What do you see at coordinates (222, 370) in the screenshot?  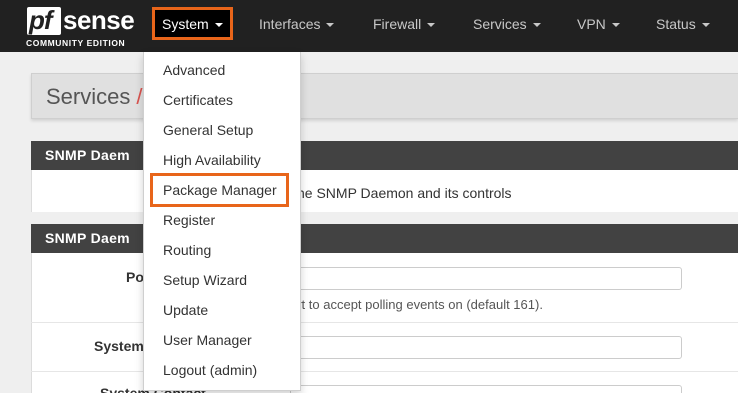 I see `menu-item-logout: Logout (admin)` at bounding box center [222, 370].